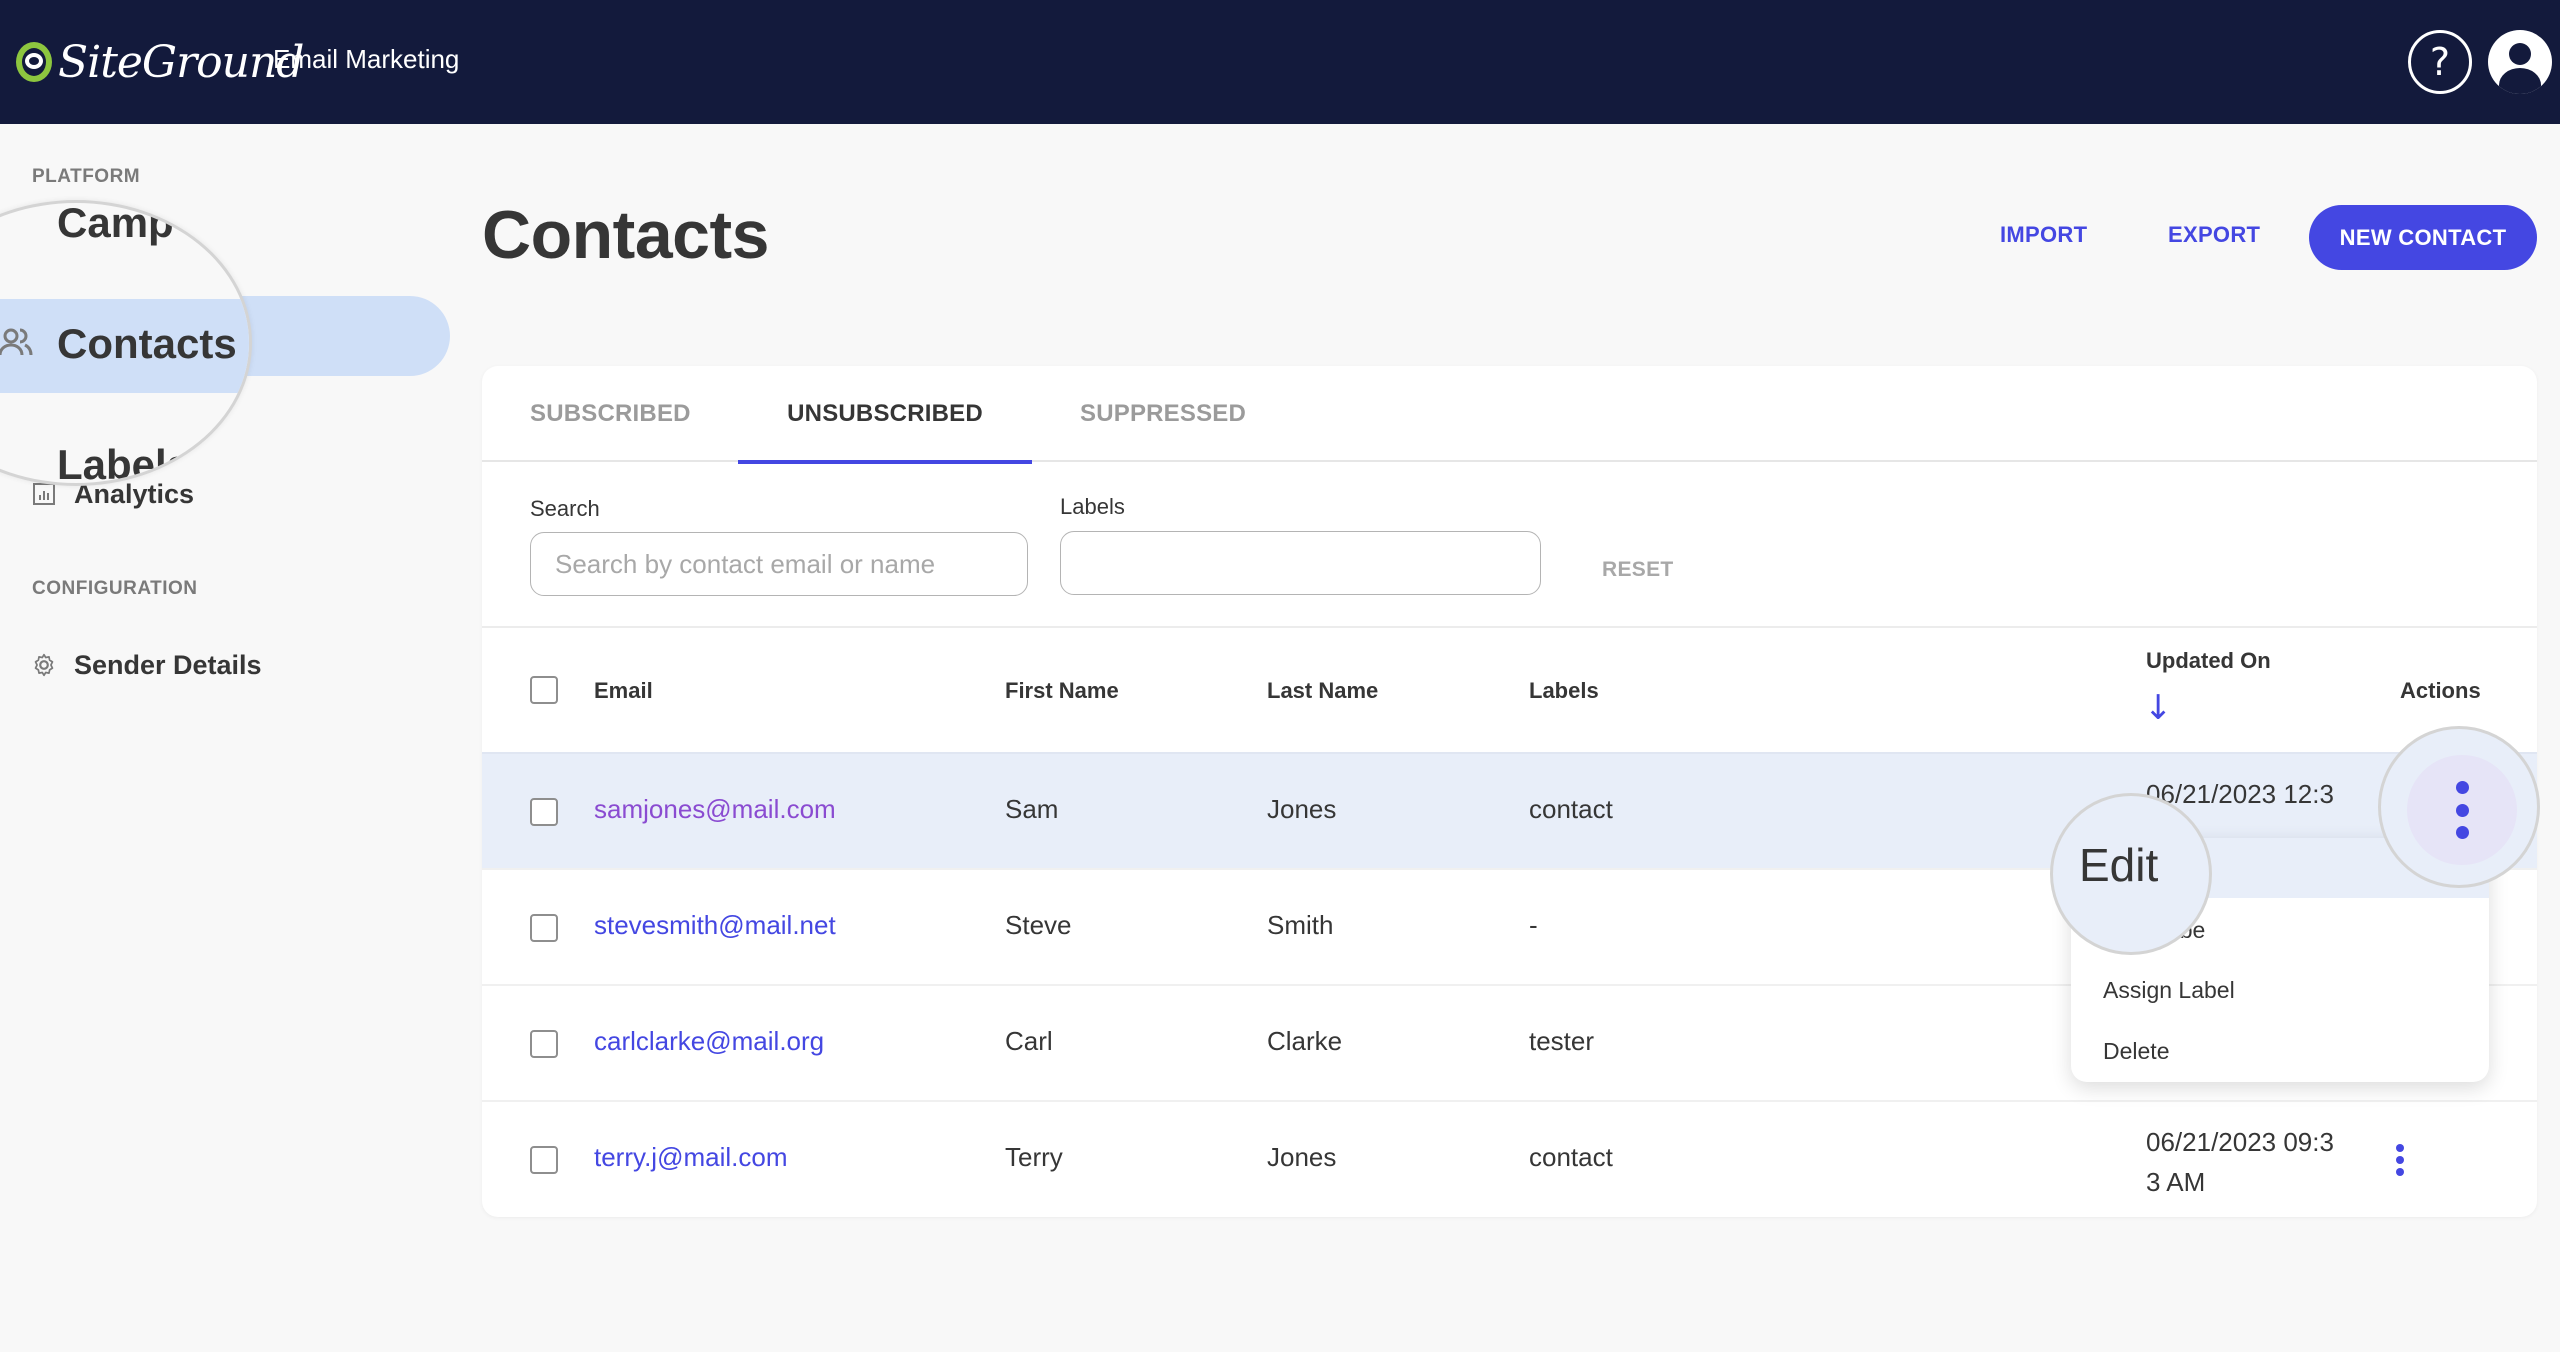 The width and height of the screenshot is (2560, 1352). I want to click on labels-cell: -, so click(1533, 925).